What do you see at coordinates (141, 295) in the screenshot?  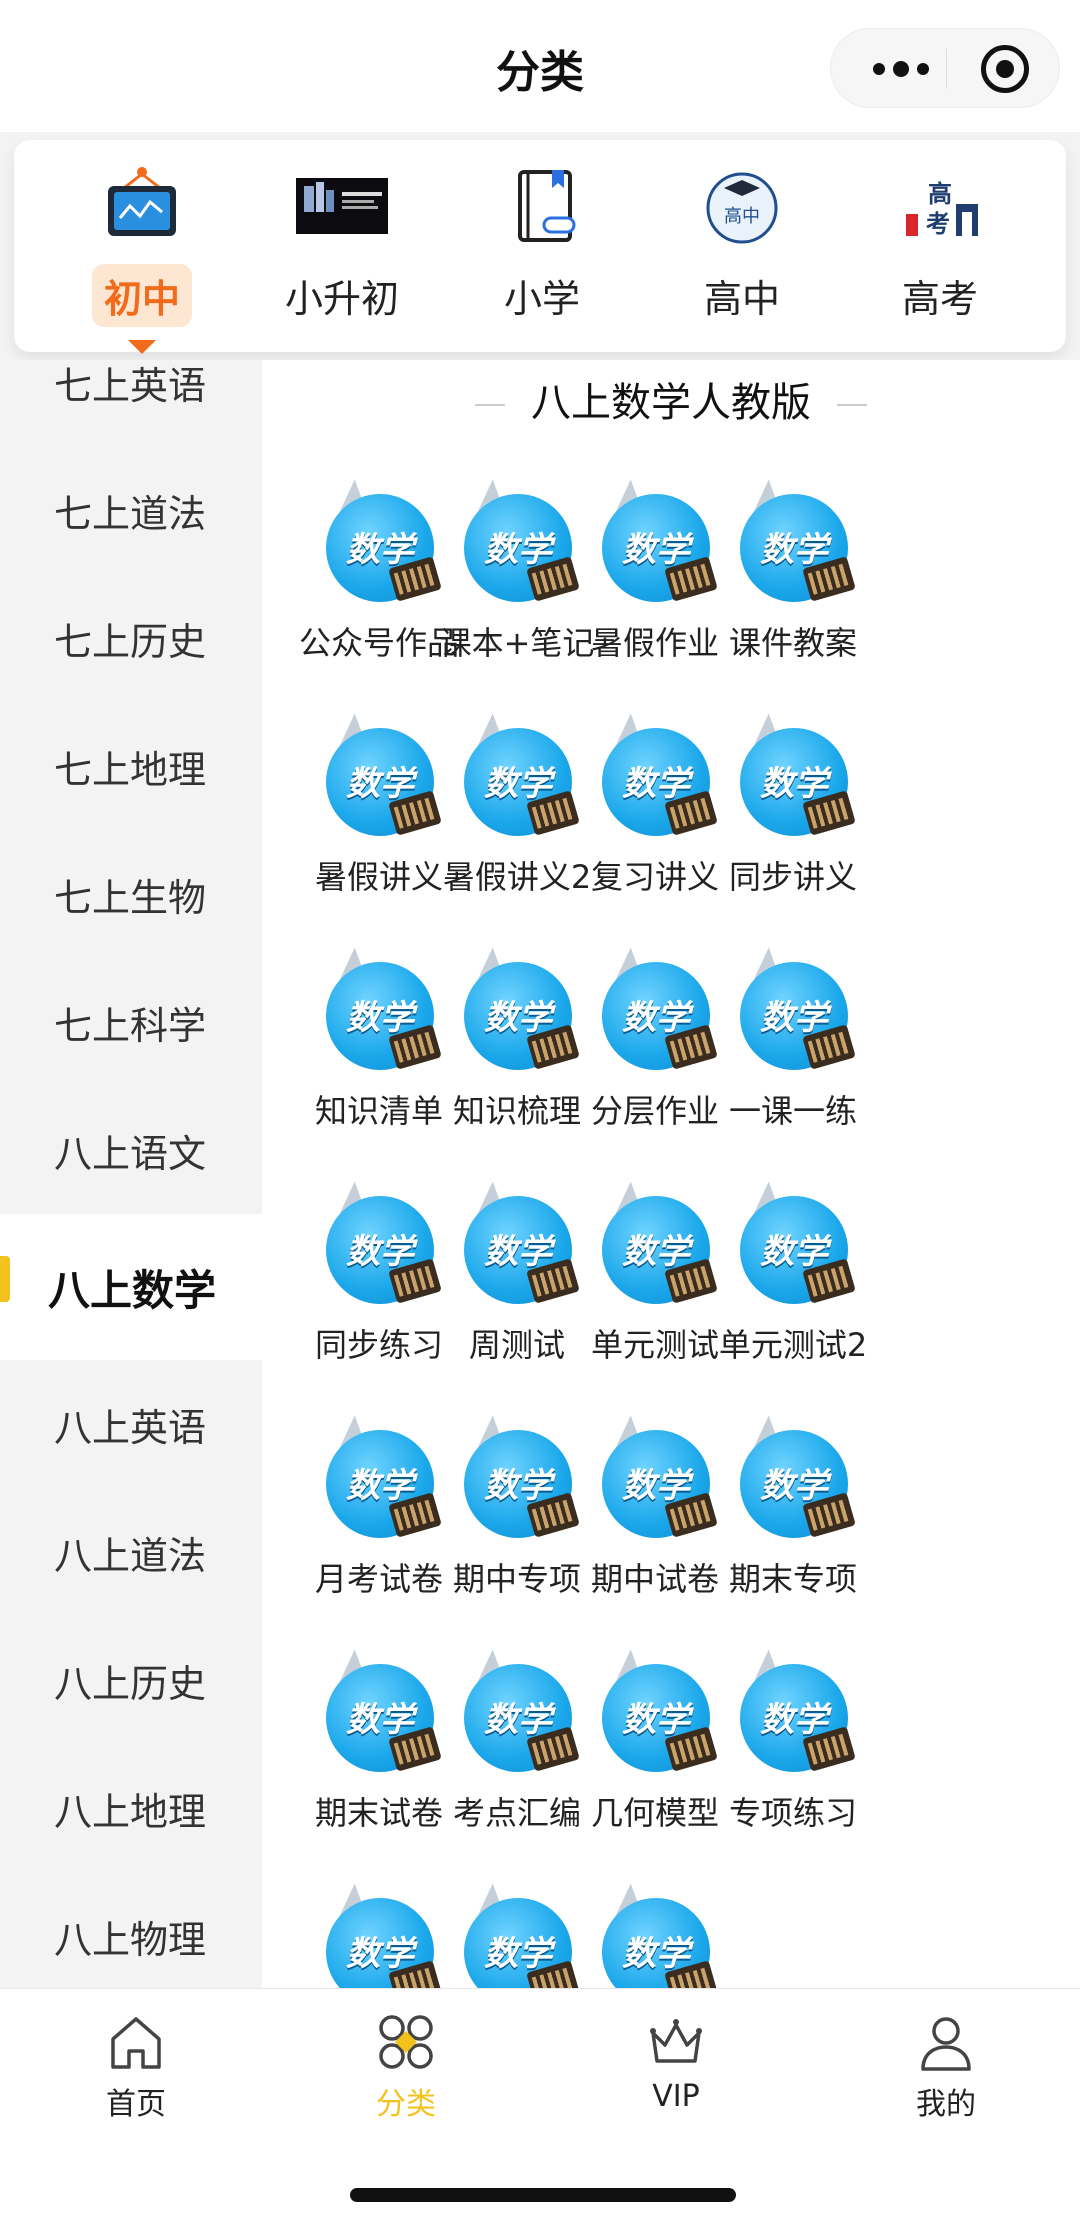 I see `category-label: 初中` at bounding box center [141, 295].